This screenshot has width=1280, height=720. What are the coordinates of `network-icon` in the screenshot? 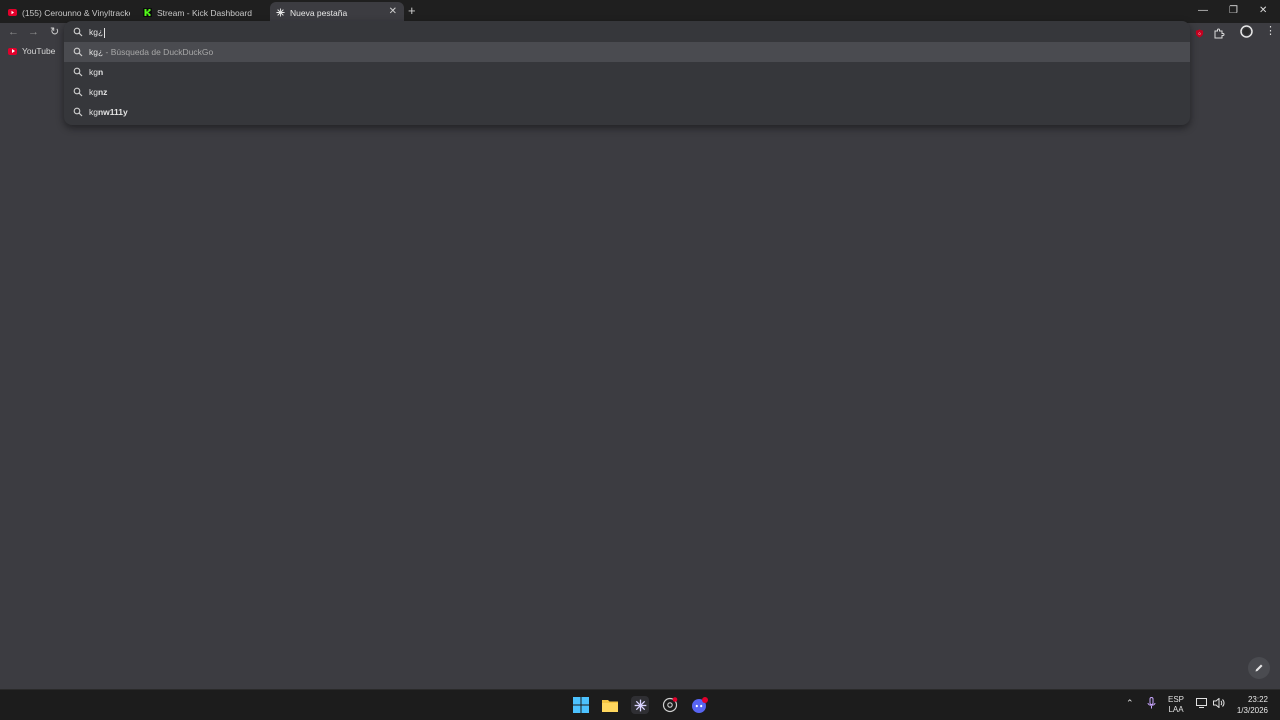 It's located at (1201, 704).